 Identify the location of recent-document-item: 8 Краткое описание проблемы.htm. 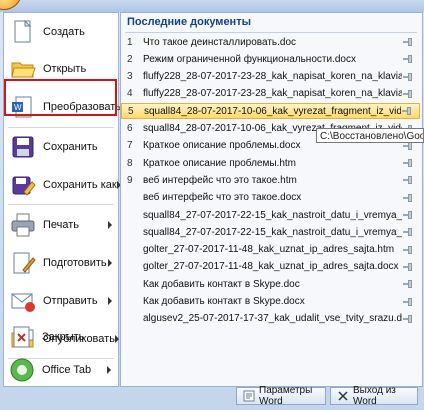
(270, 163).